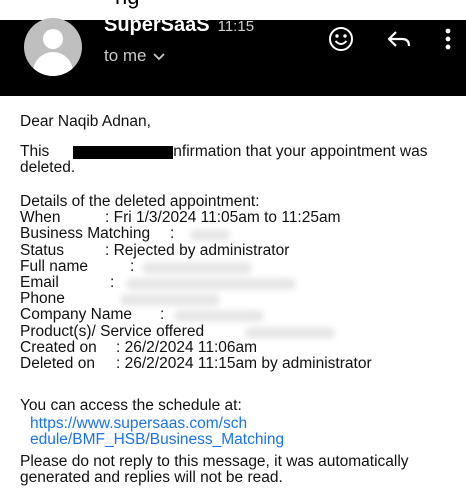 Image resolution: width=466 pixels, height=504 pixels. Describe the element at coordinates (448, 39) in the screenshot. I see `more-vert-icon` at that location.